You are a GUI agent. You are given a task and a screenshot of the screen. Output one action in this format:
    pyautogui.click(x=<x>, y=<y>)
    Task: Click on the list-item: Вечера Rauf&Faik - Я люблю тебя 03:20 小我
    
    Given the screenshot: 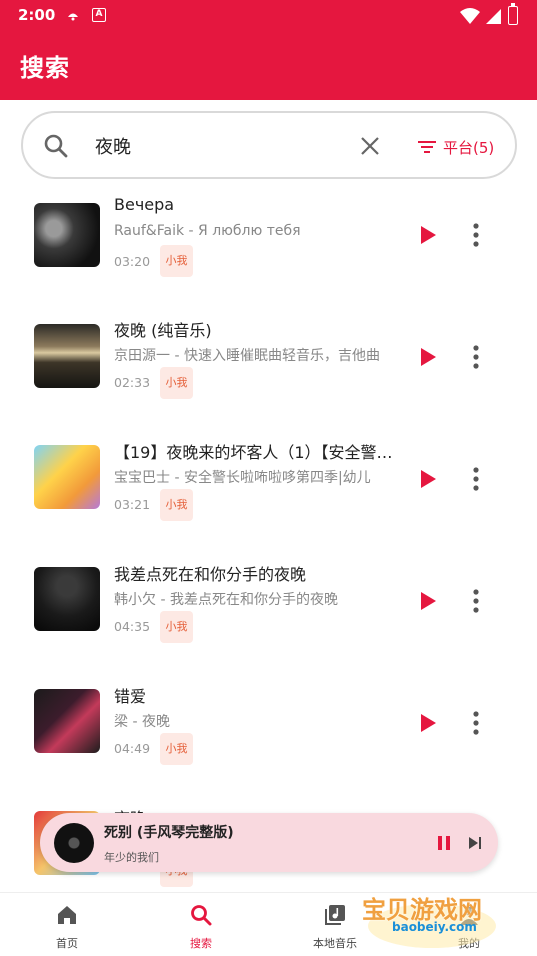 What is the action you would take?
    pyautogui.click(x=268, y=250)
    